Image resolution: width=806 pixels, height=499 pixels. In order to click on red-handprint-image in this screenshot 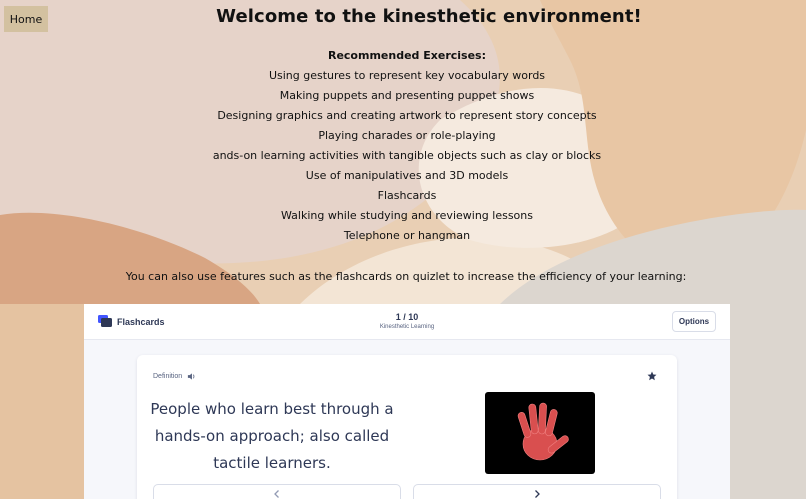, I will do `click(543, 431)`.